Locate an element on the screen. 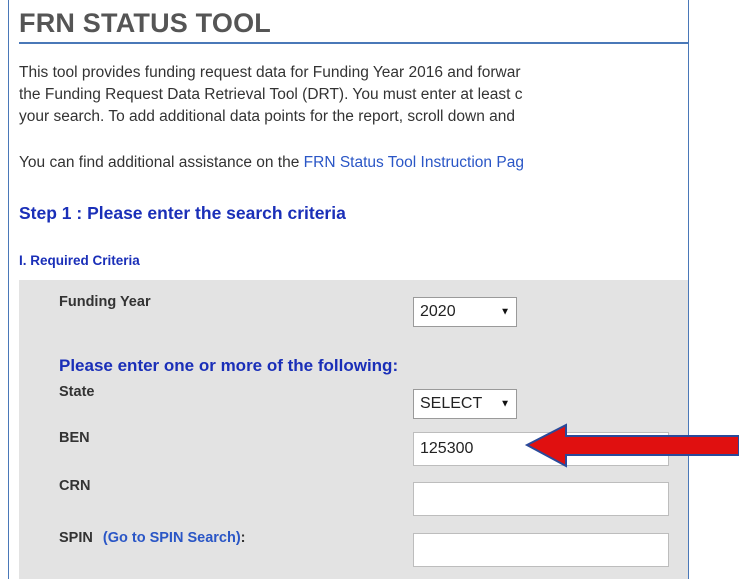  page-title: FRN STATUS TOOL is located at coordinates (145, 23).